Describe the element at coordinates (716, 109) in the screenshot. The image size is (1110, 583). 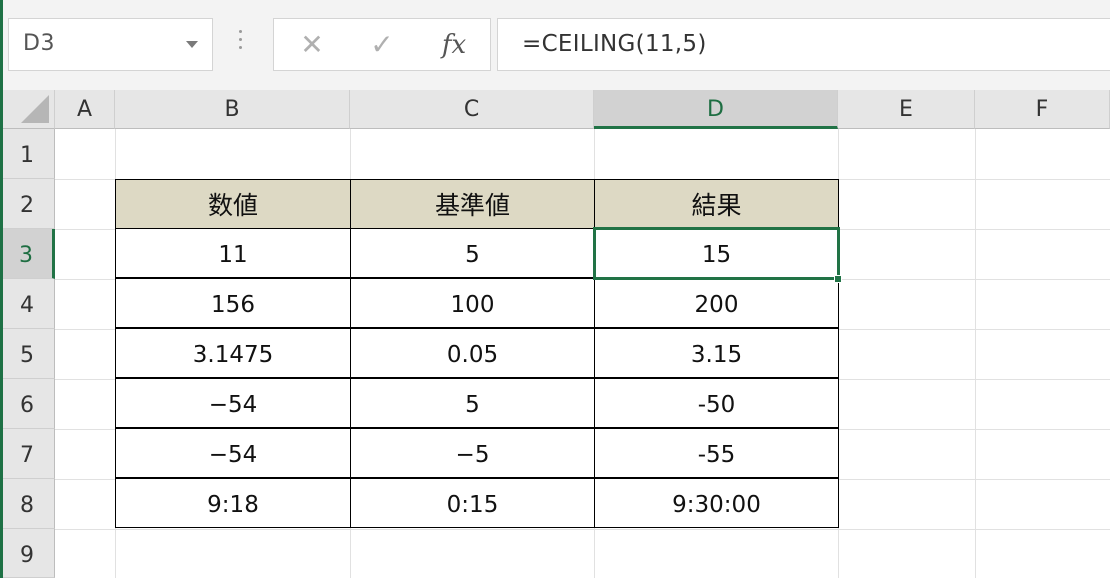
I see `column-header-d: D` at that location.